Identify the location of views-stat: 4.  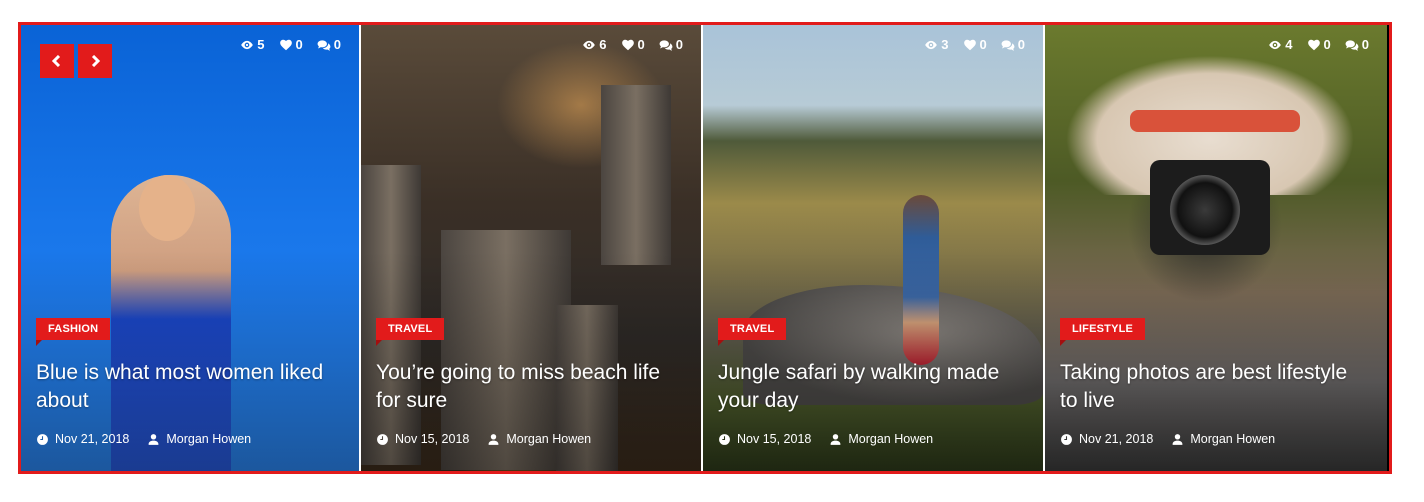
(1280, 44).